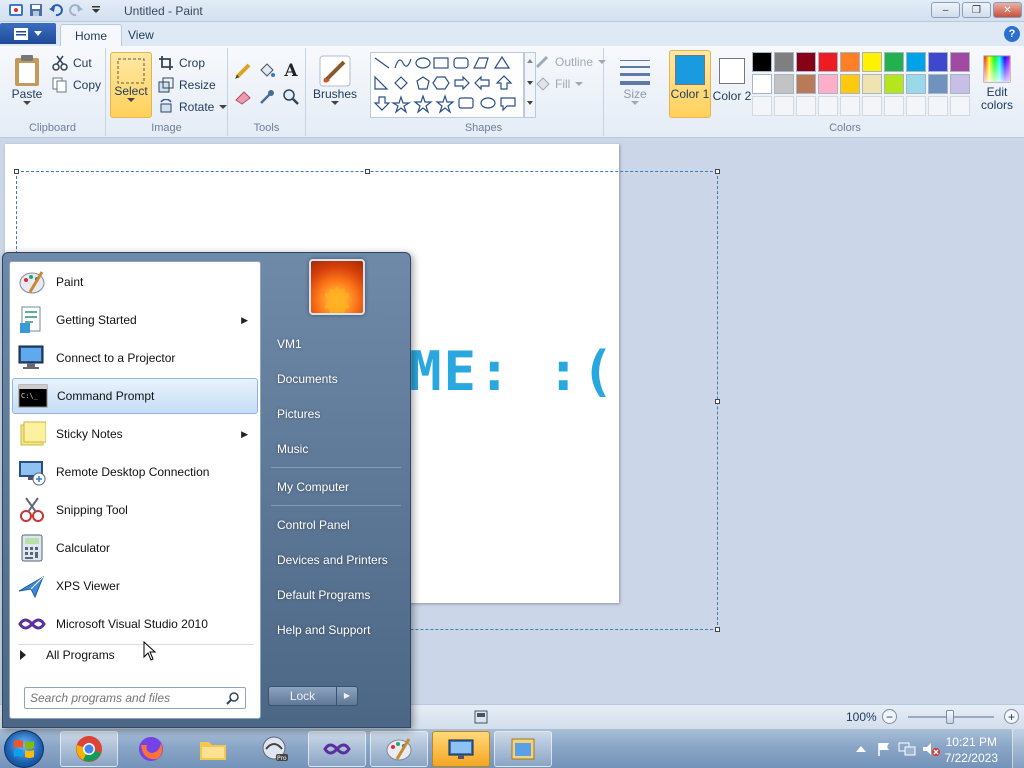 This screenshot has height=768, width=1024. What do you see at coordinates (135, 624) in the screenshot?
I see `start-menu-item: Microsoft Visual Studio 2010` at bounding box center [135, 624].